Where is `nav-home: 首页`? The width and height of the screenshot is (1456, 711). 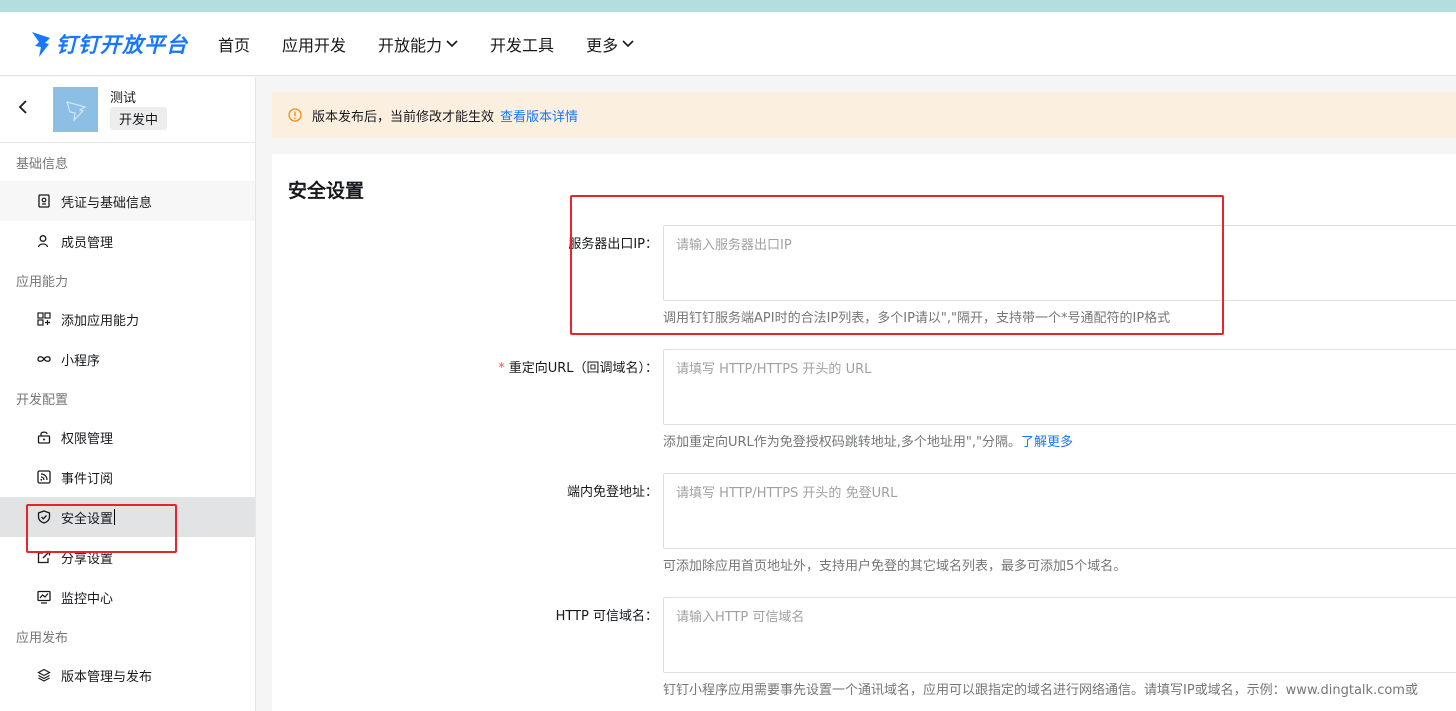 nav-home: 首页 is located at coordinates (234, 44).